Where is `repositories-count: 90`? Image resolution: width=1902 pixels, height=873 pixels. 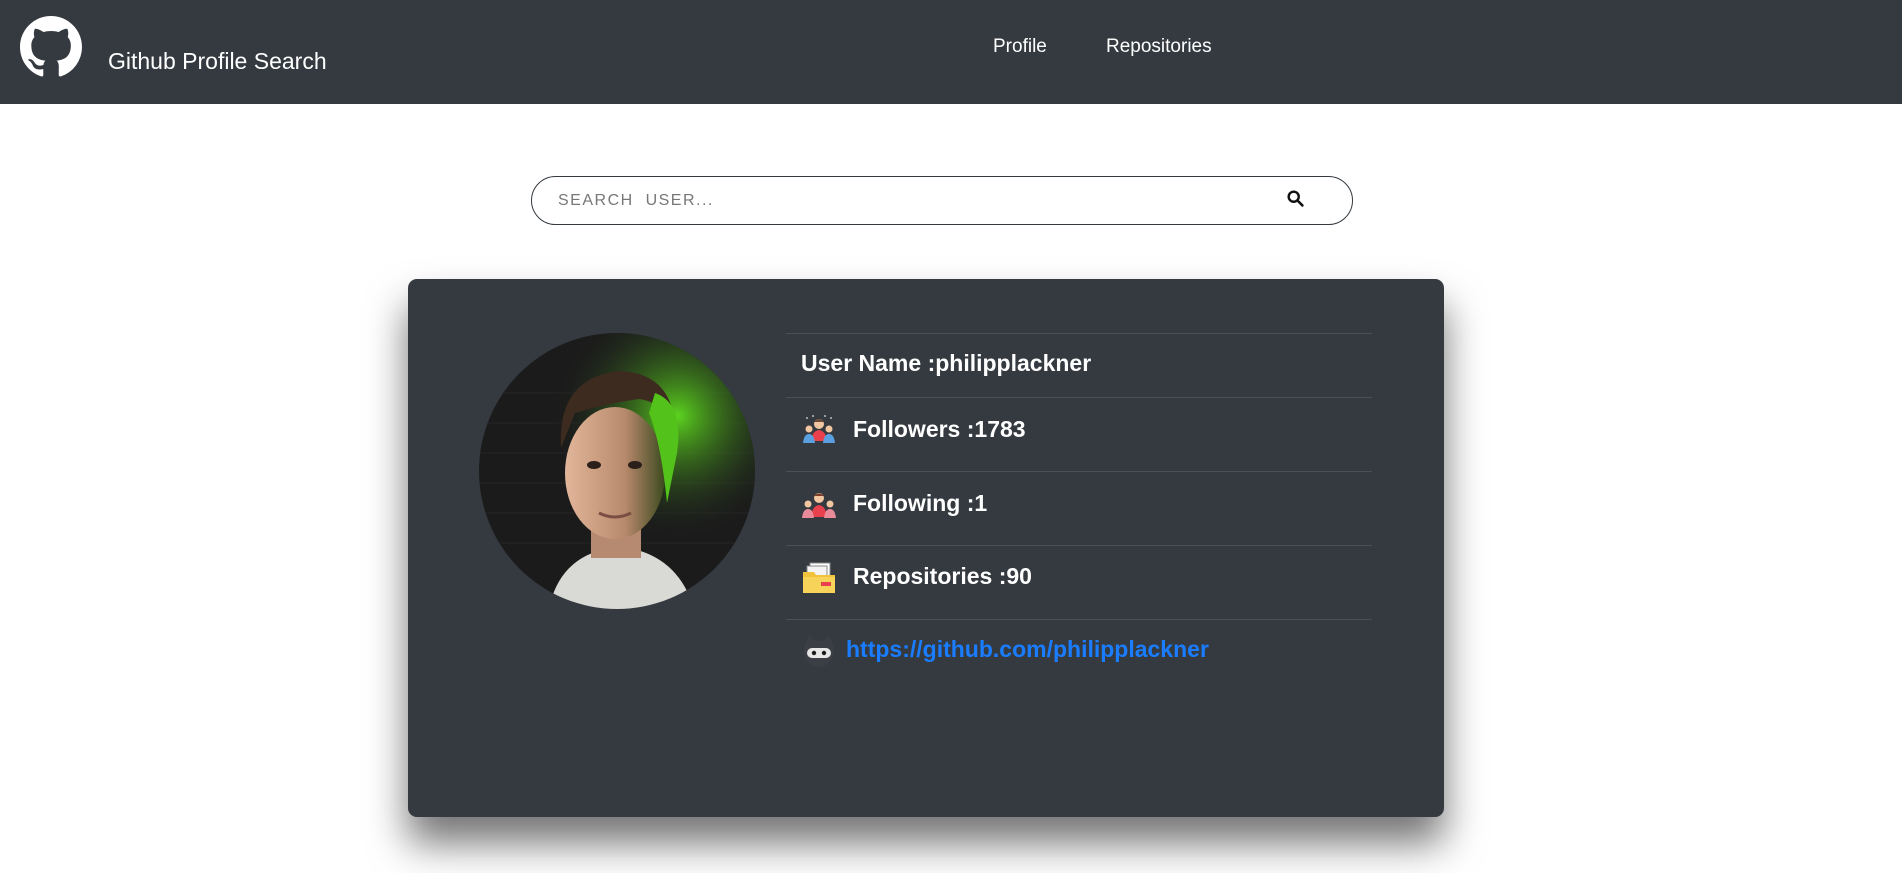
repositories-count: 90 is located at coordinates (1019, 576).